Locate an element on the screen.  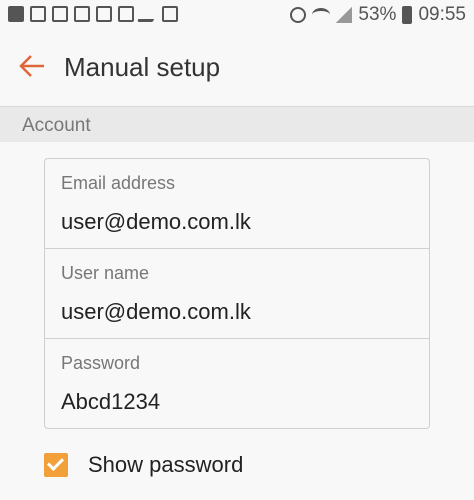
signal-icon is located at coordinates (344, 15).